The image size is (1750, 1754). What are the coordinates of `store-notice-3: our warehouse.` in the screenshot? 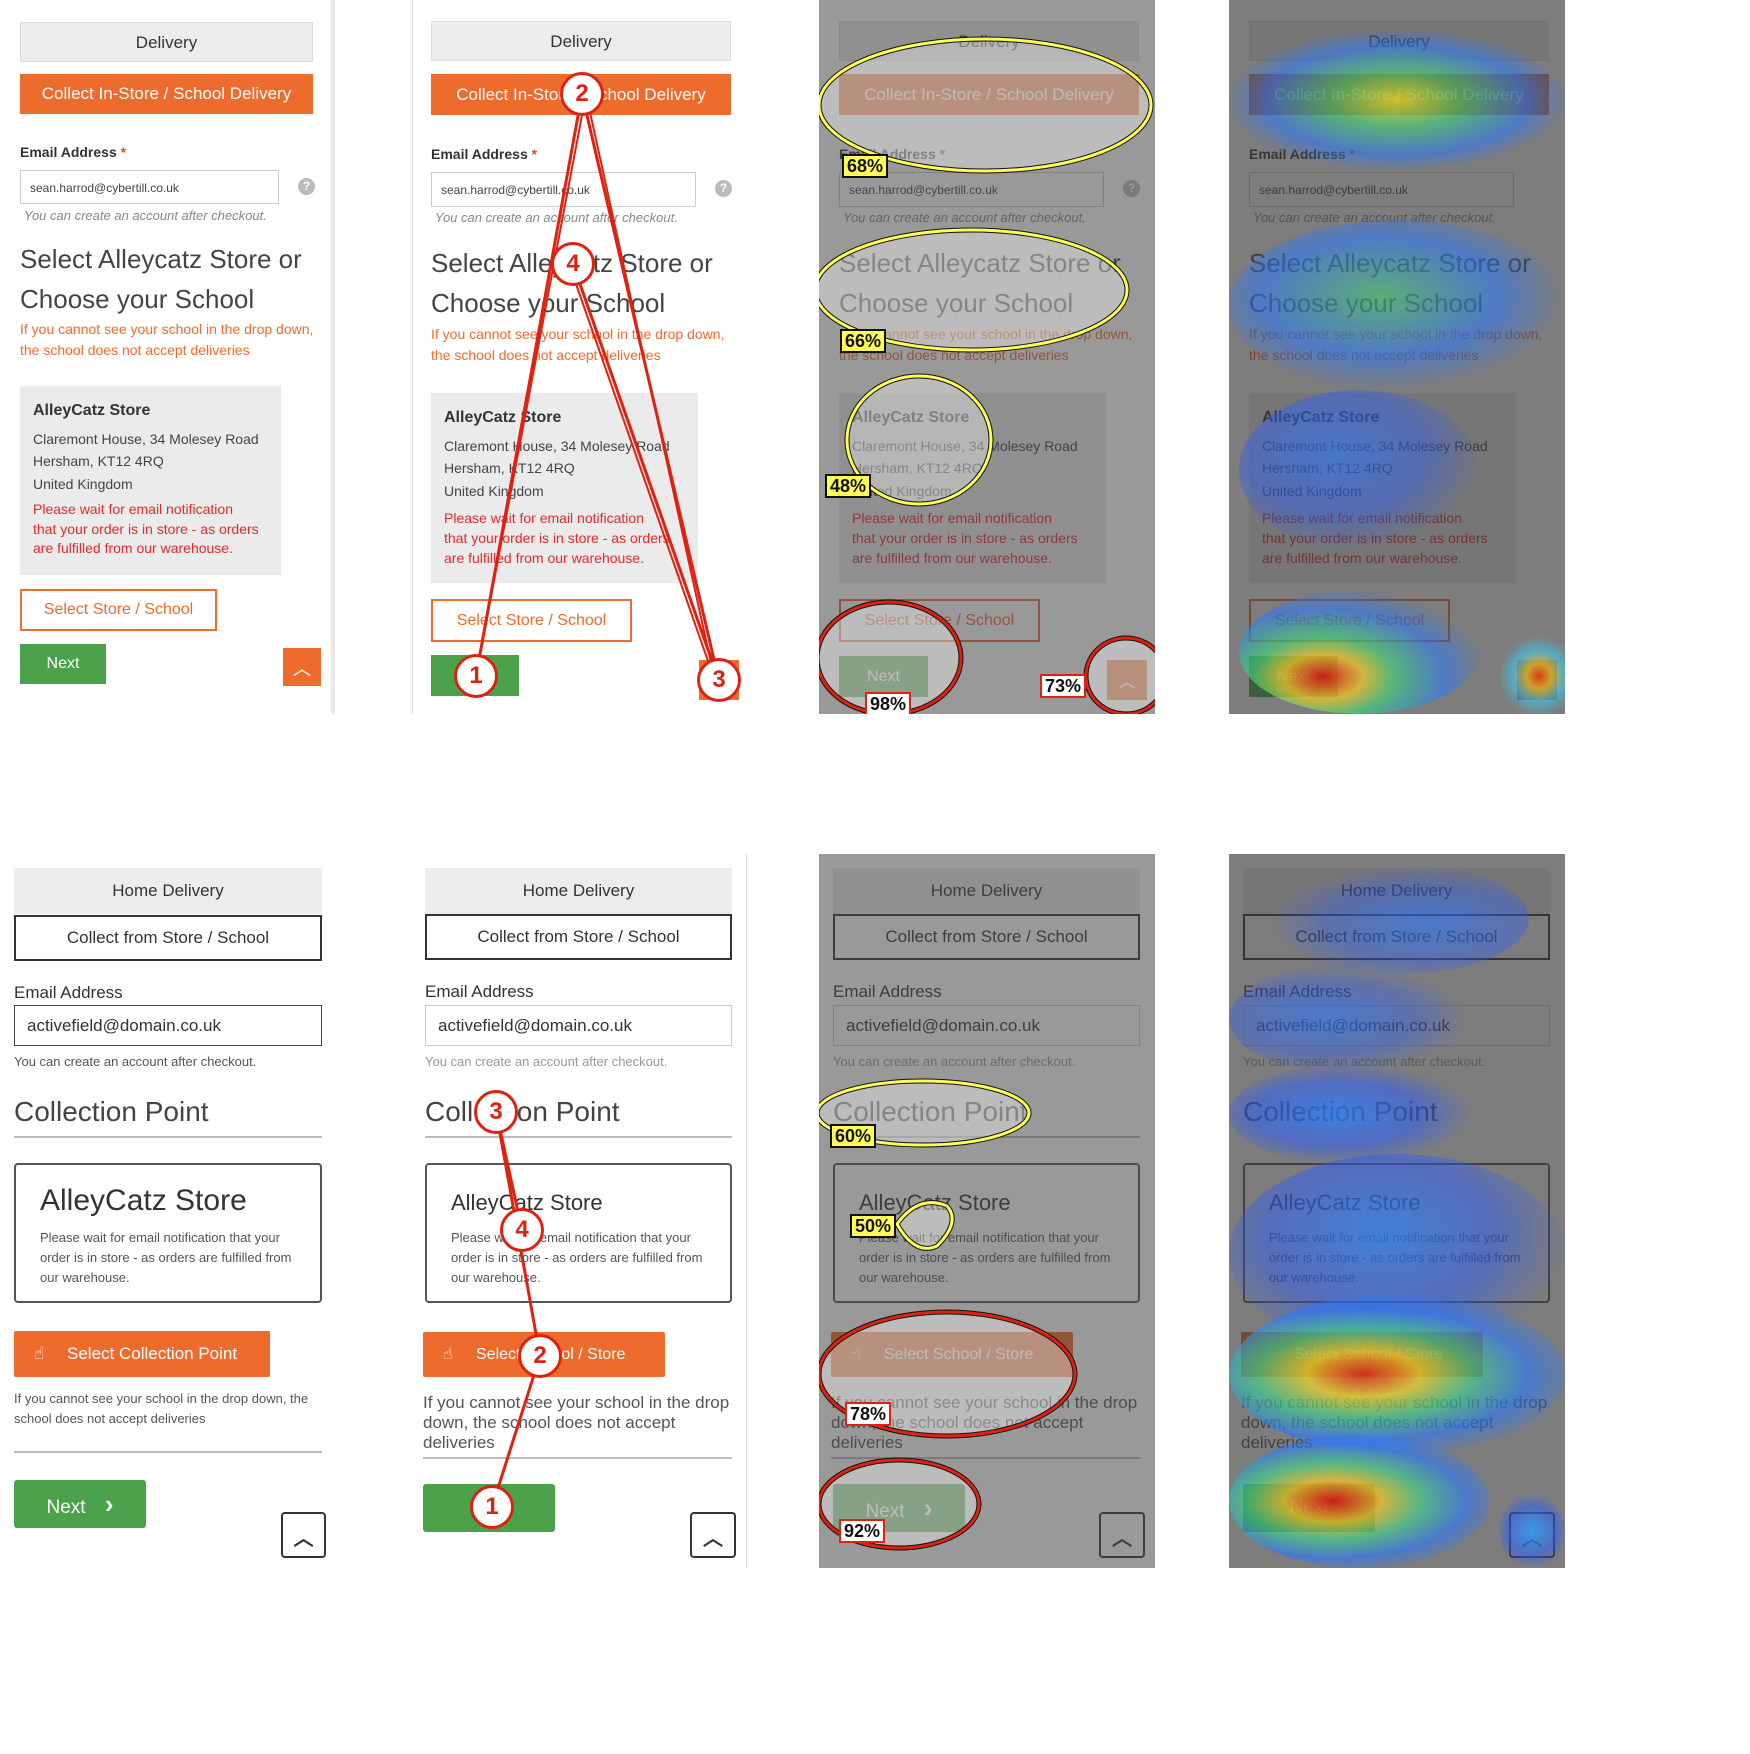 It's located at (904, 1277).